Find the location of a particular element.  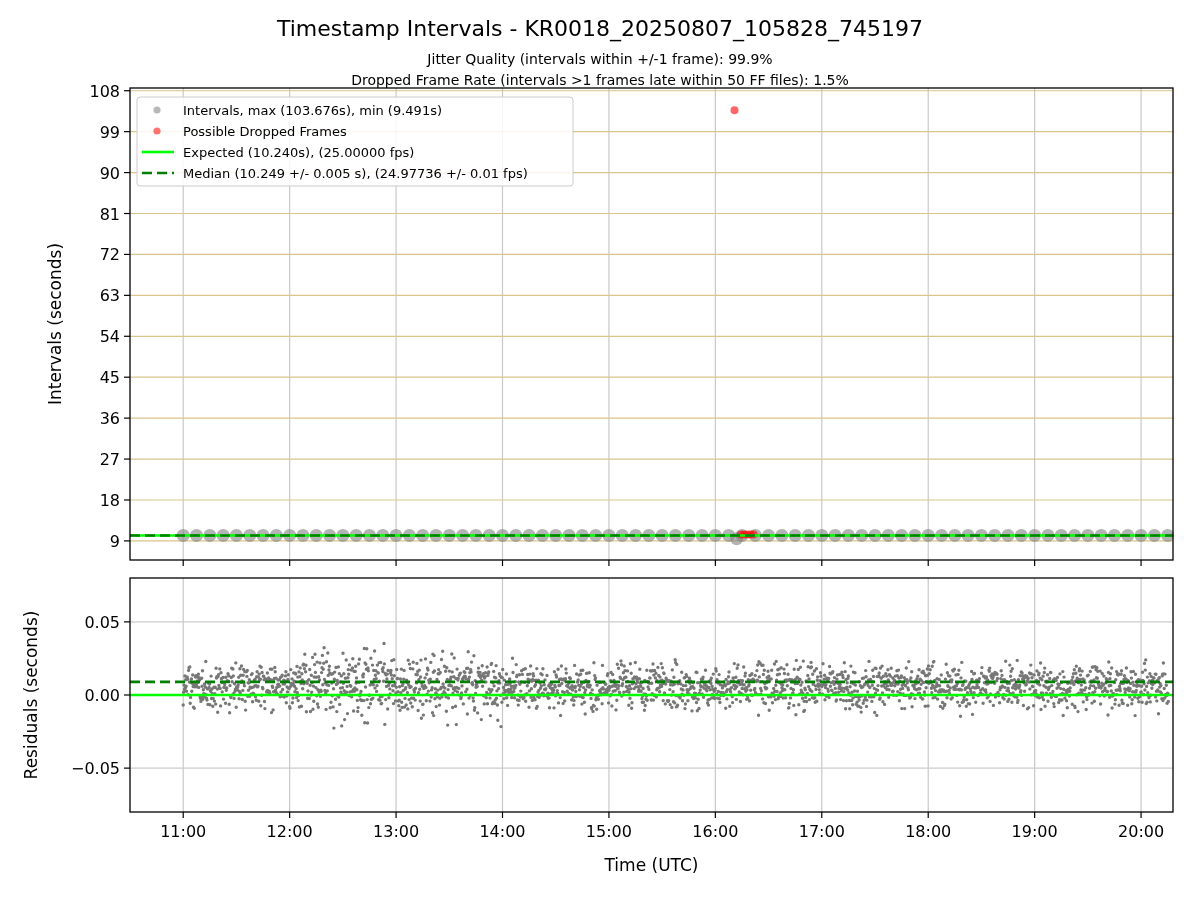

x-tick-label: 18:00 is located at coordinates (928, 831).